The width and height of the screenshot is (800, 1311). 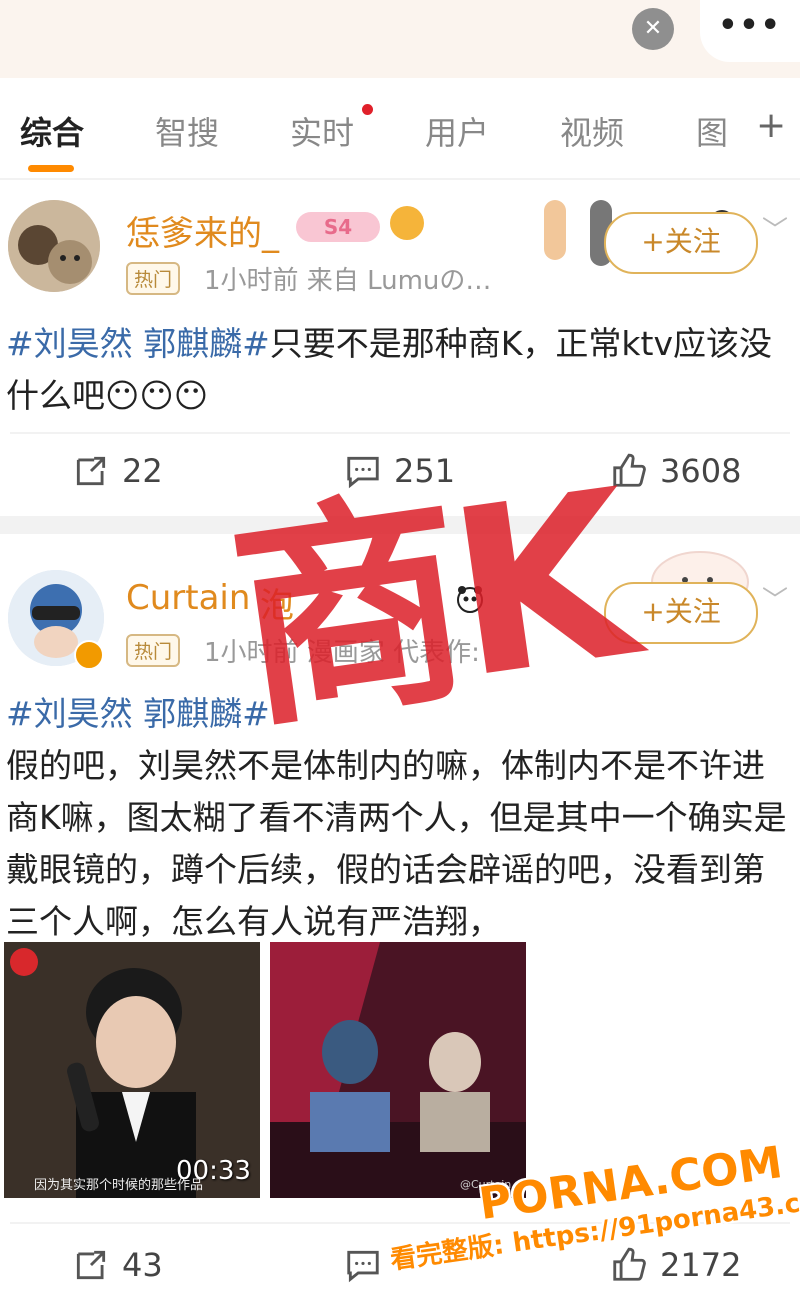 What do you see at coordinates (132, 1070) in the screenshot?
I see `video-thumbnail: 00:33 因为其实那个时候的那些作品` at bounding box center [132, 1070].